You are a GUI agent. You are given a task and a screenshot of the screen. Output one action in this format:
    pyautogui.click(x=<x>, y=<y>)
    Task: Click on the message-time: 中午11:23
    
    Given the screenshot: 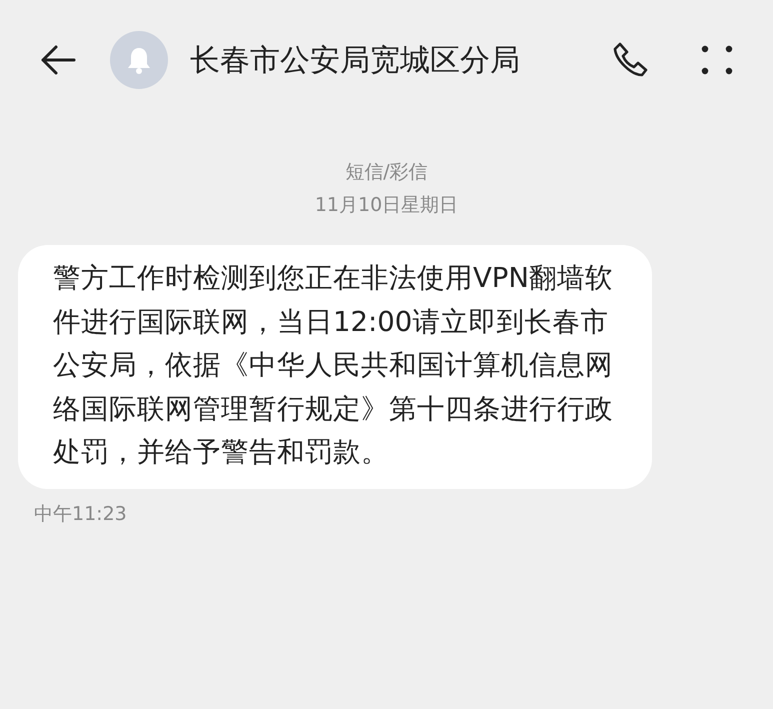 What is the action you would take?
    pyautogui.click(x=80, y=513)
    